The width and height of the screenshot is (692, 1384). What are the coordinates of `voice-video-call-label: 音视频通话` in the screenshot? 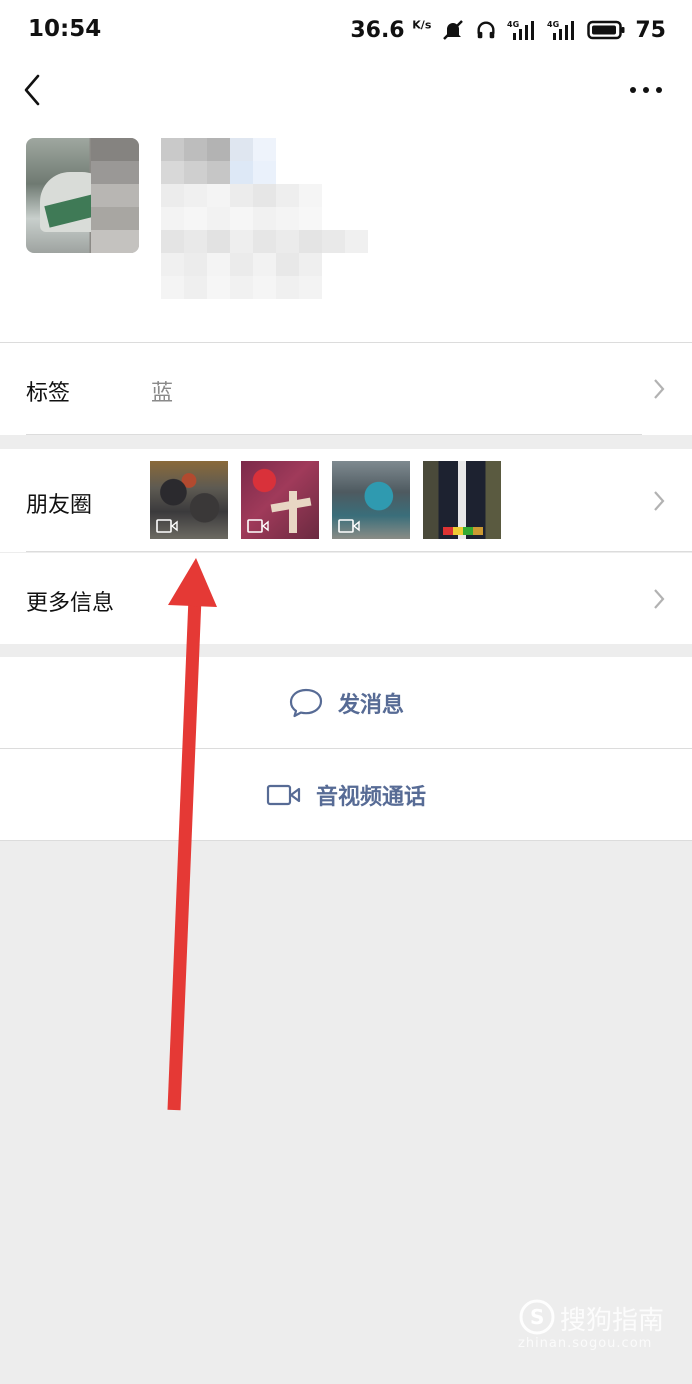 It's located at (370, 797).